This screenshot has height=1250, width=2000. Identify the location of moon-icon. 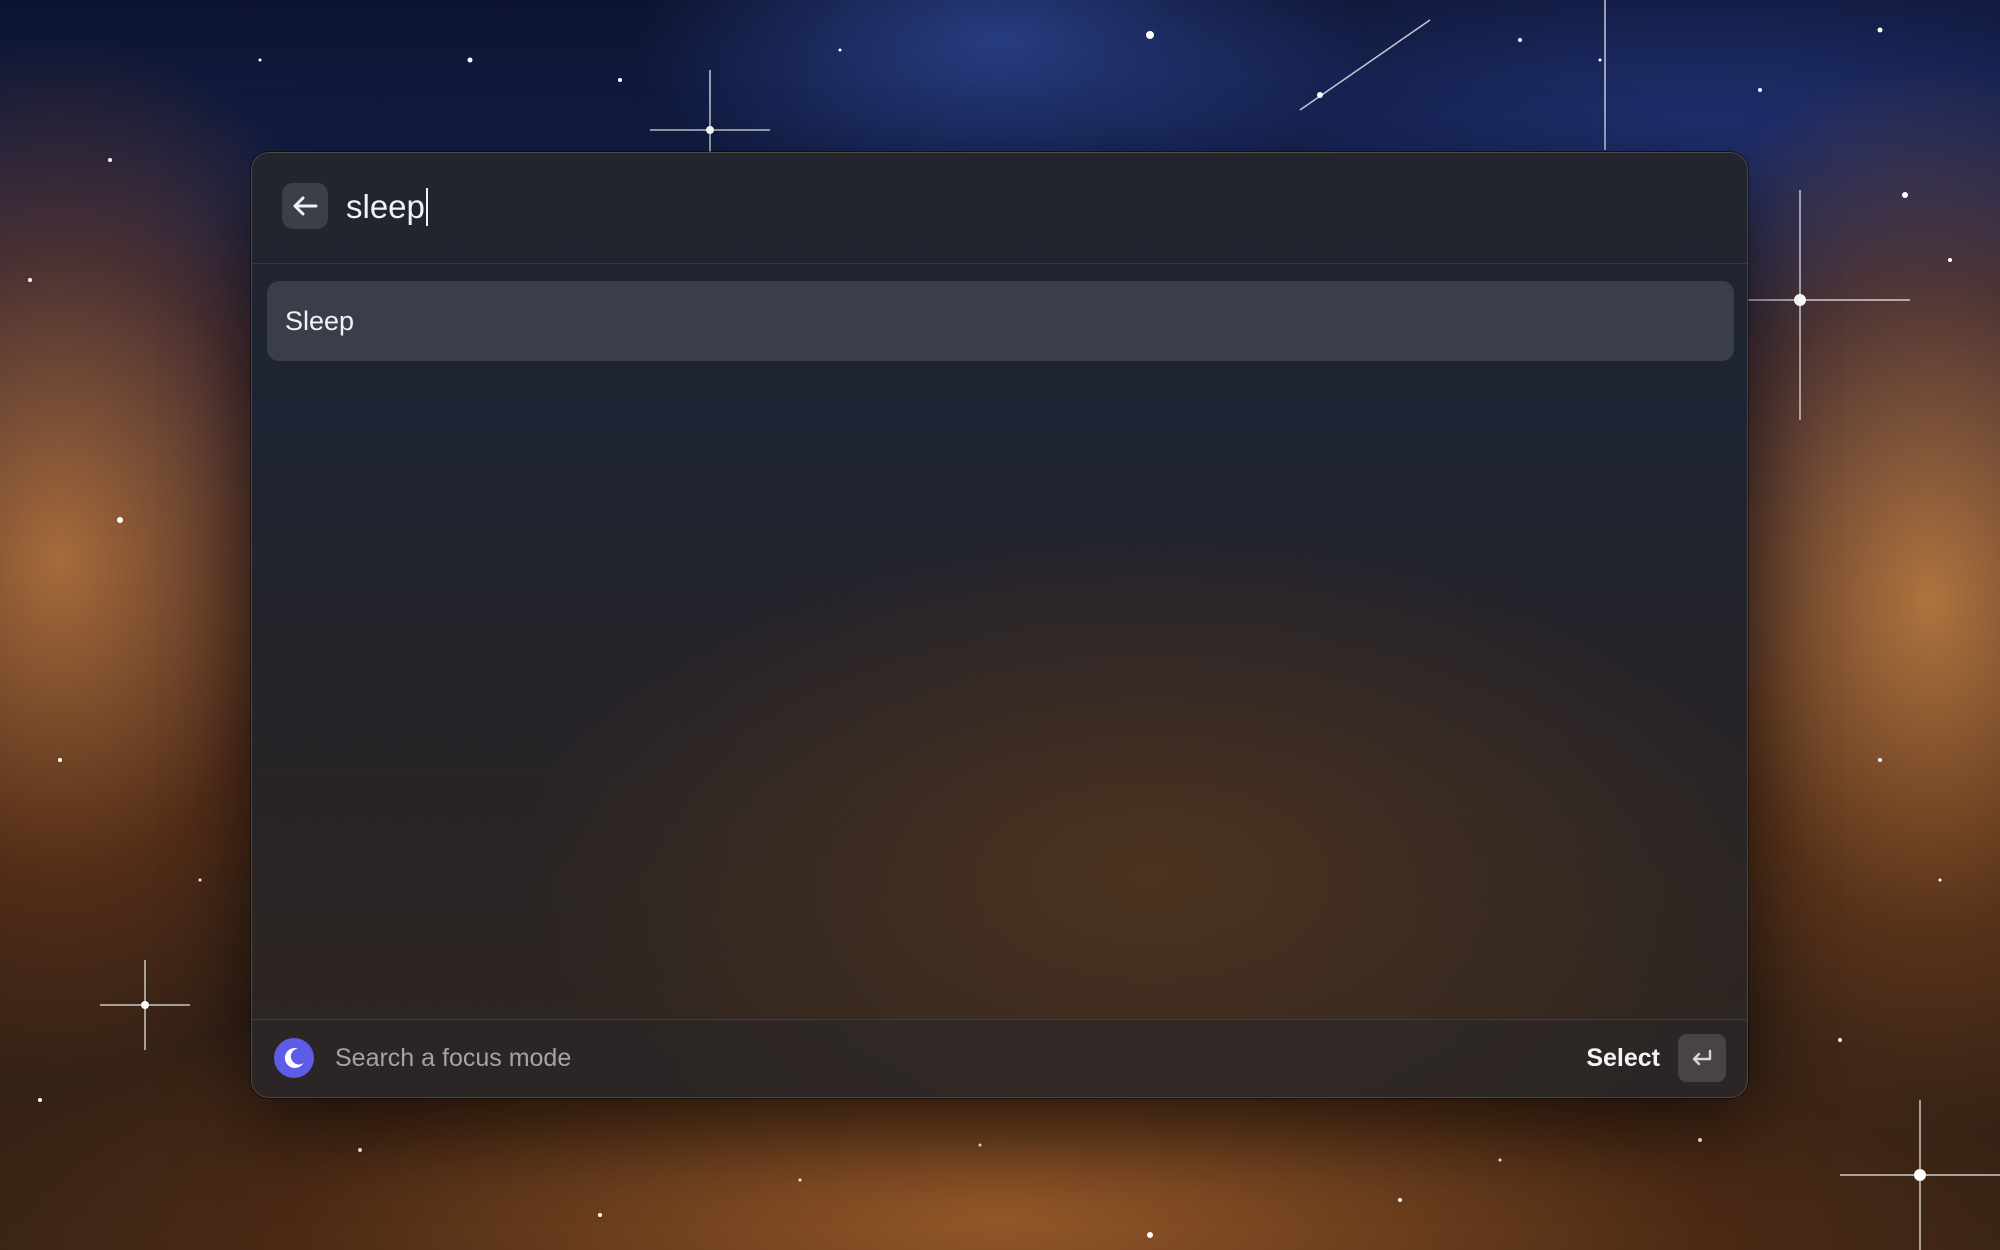
(294, 1057).